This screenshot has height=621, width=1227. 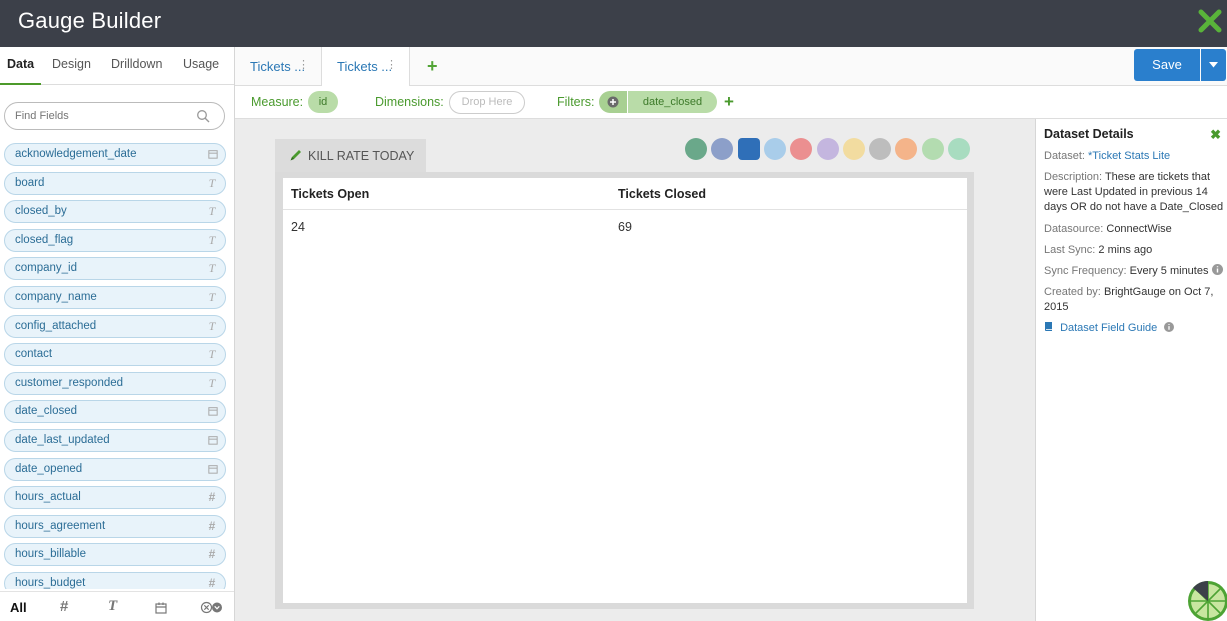 What do you see at coordinates (959, 149) in the screenshot?
I see `trophy-icon` at bounding box center [959, 149].